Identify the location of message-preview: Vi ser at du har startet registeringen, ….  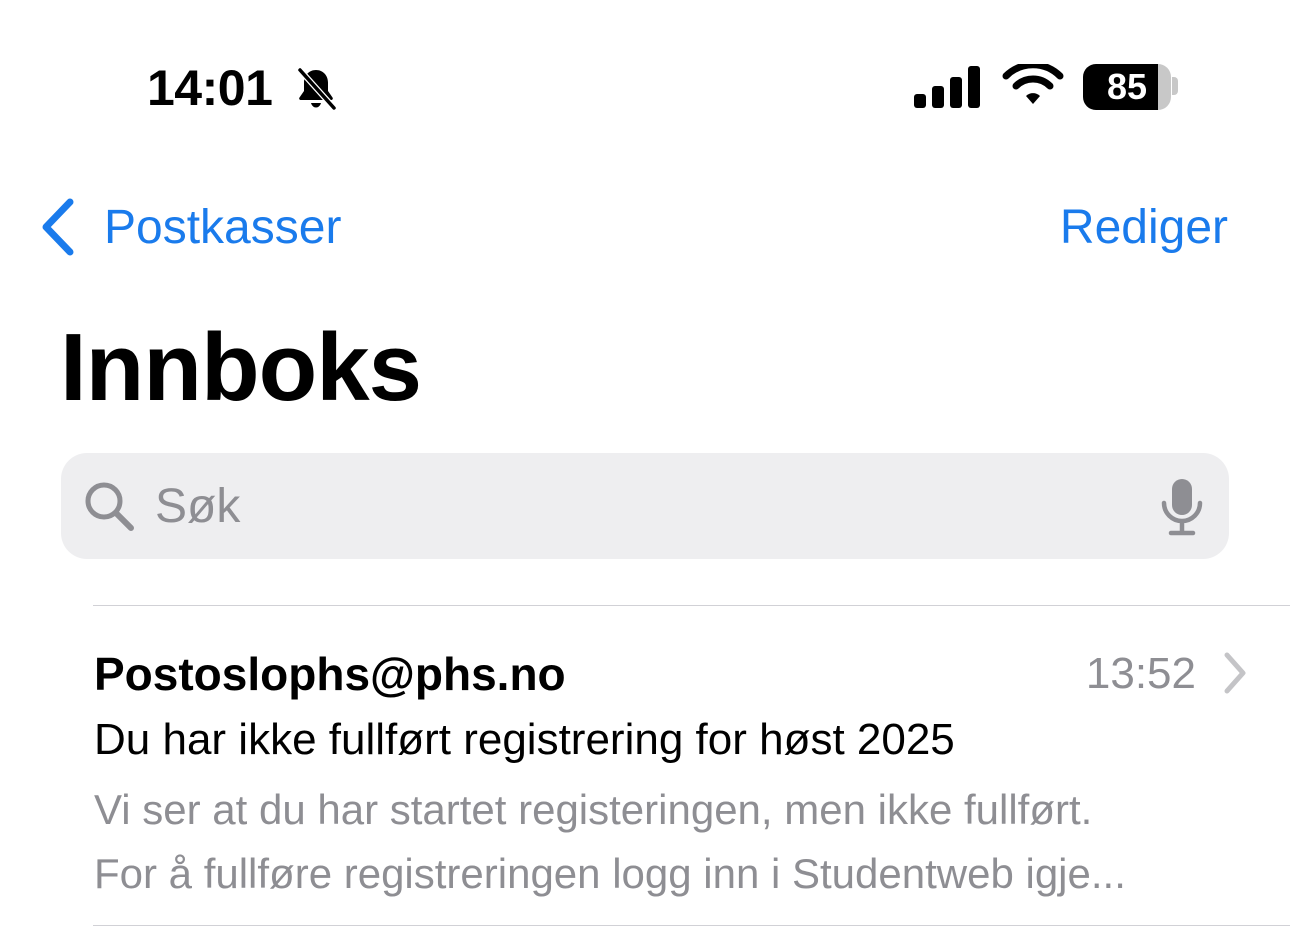
(664, 842).